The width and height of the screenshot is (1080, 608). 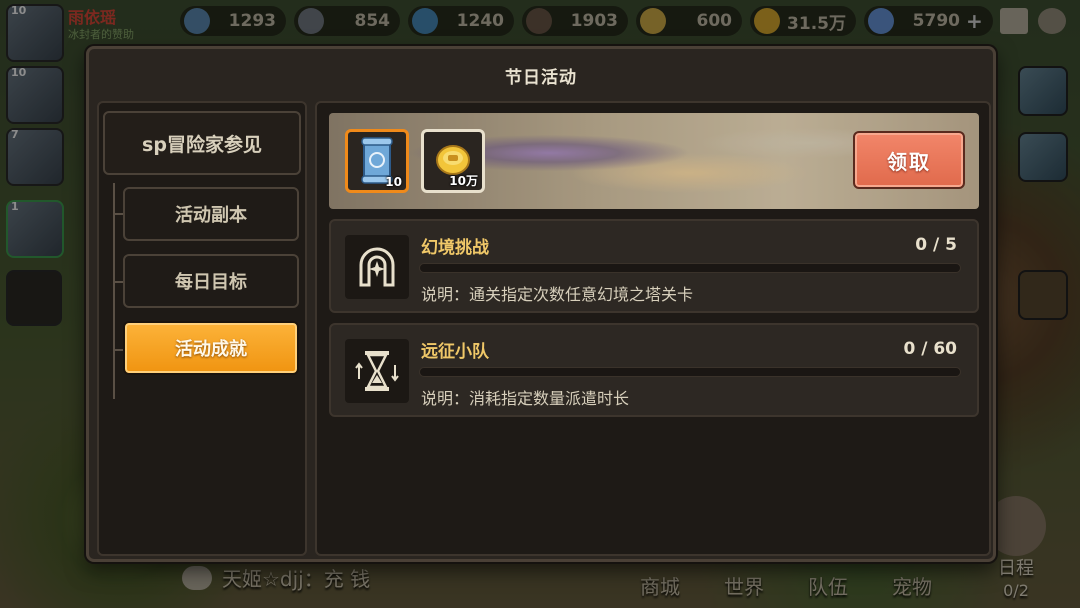 What do you see at coordinates (930, 349) in the screenshot?
I see `task-progress-text: 0 / 60` at bounding box center [930, 349].